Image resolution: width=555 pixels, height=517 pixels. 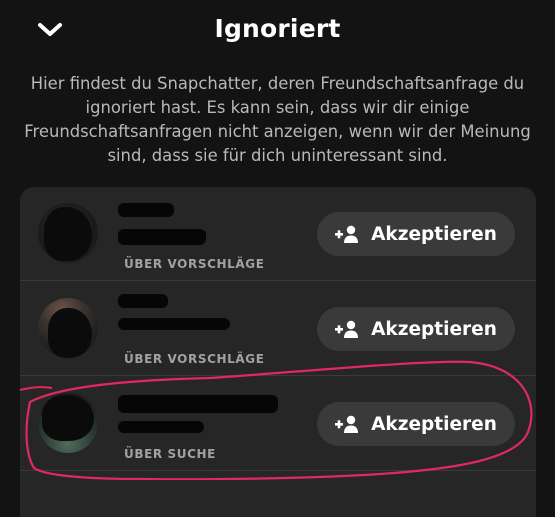 I want to click on page-title: Ignoriert, so click(x=277, y=28).